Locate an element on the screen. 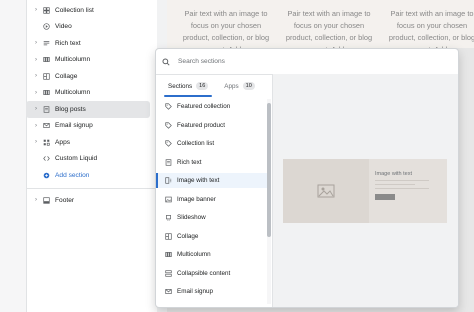  tree-item-label: Footer is located at coordinates (65, 200).